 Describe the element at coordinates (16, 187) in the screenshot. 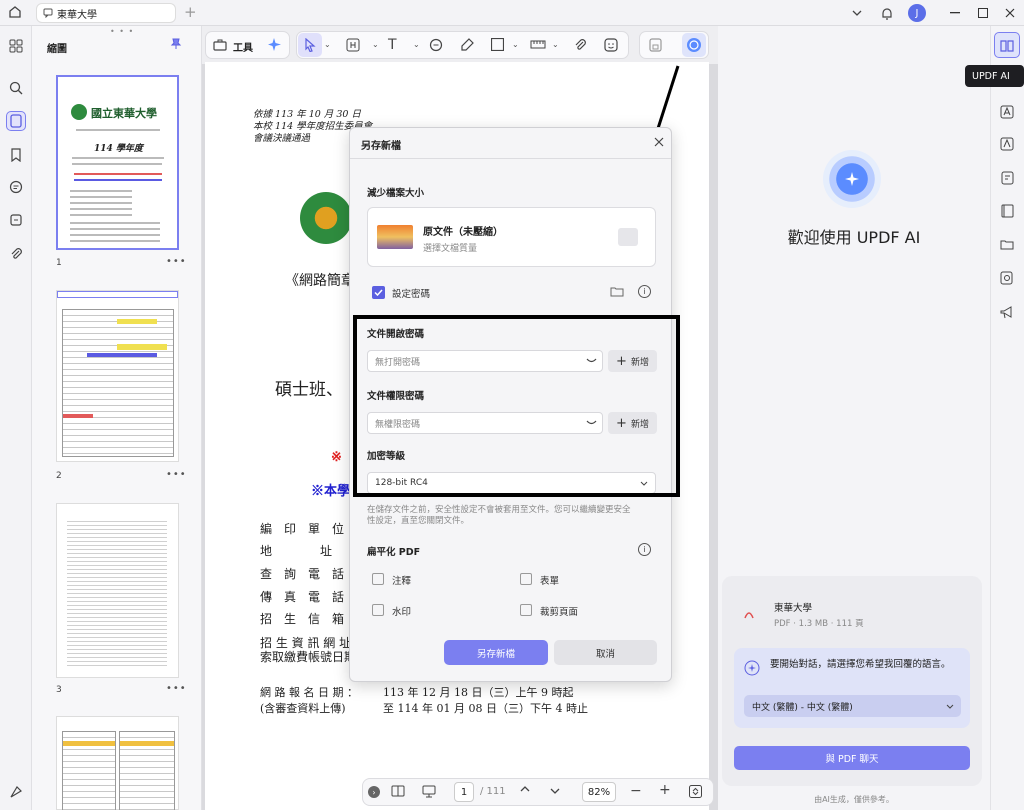

I see `comments-icon` at that location.